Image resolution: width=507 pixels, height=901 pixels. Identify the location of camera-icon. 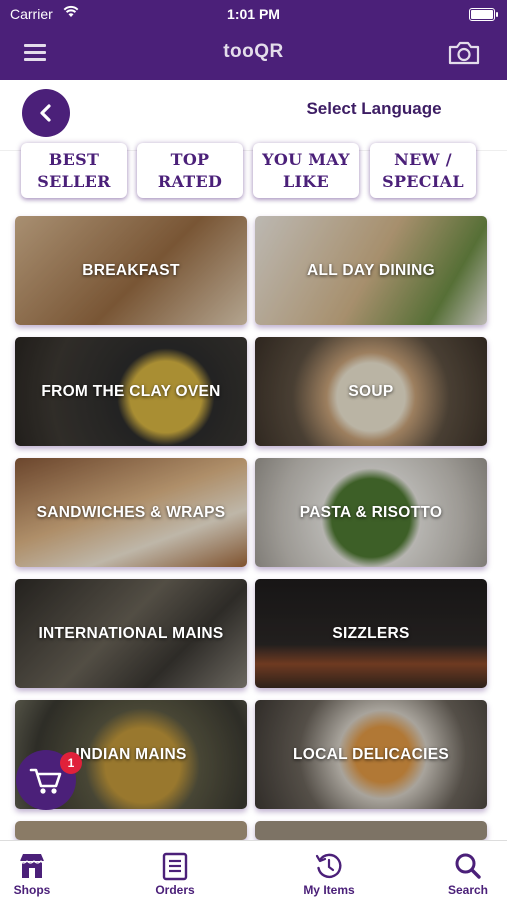
(464, 53).